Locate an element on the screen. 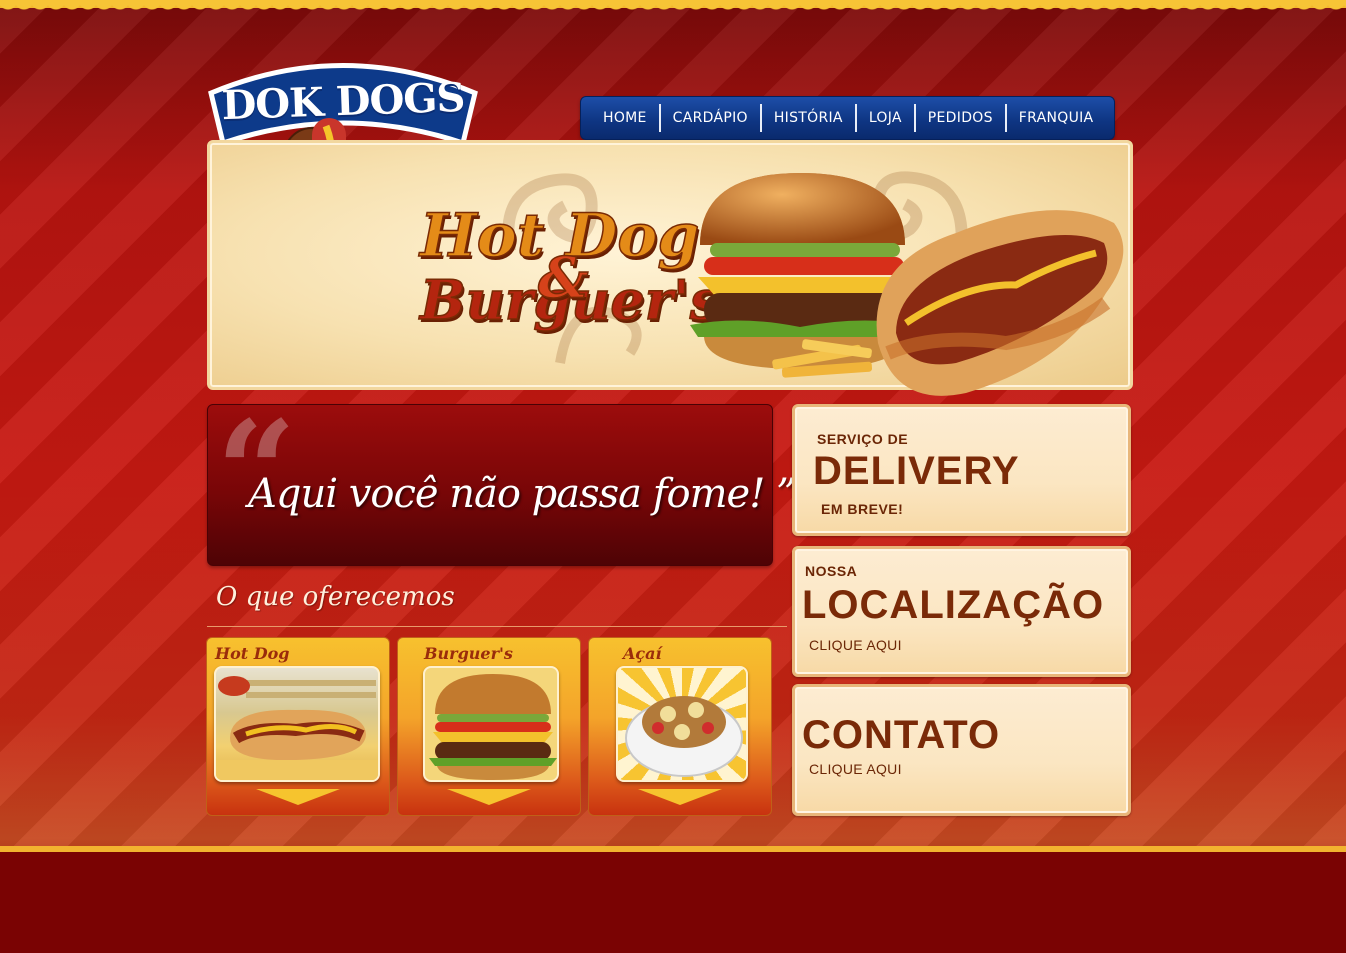  product-card-label: Açaí is located at coordinates (642, 653).